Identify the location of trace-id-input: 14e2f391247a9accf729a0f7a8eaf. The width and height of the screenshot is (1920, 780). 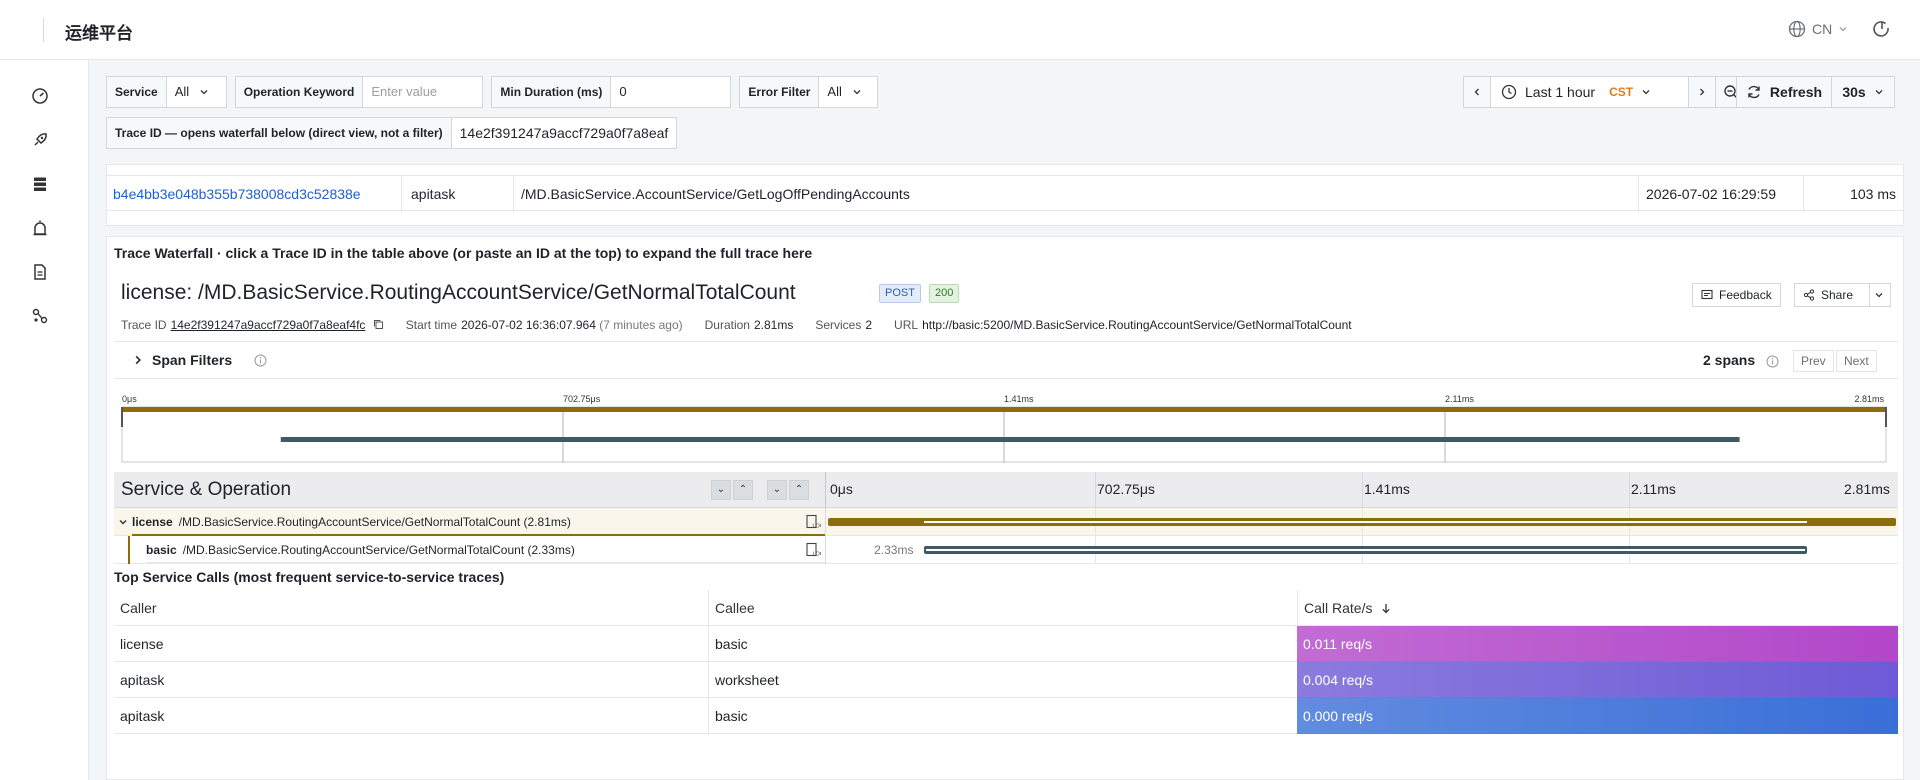
(564, 133).